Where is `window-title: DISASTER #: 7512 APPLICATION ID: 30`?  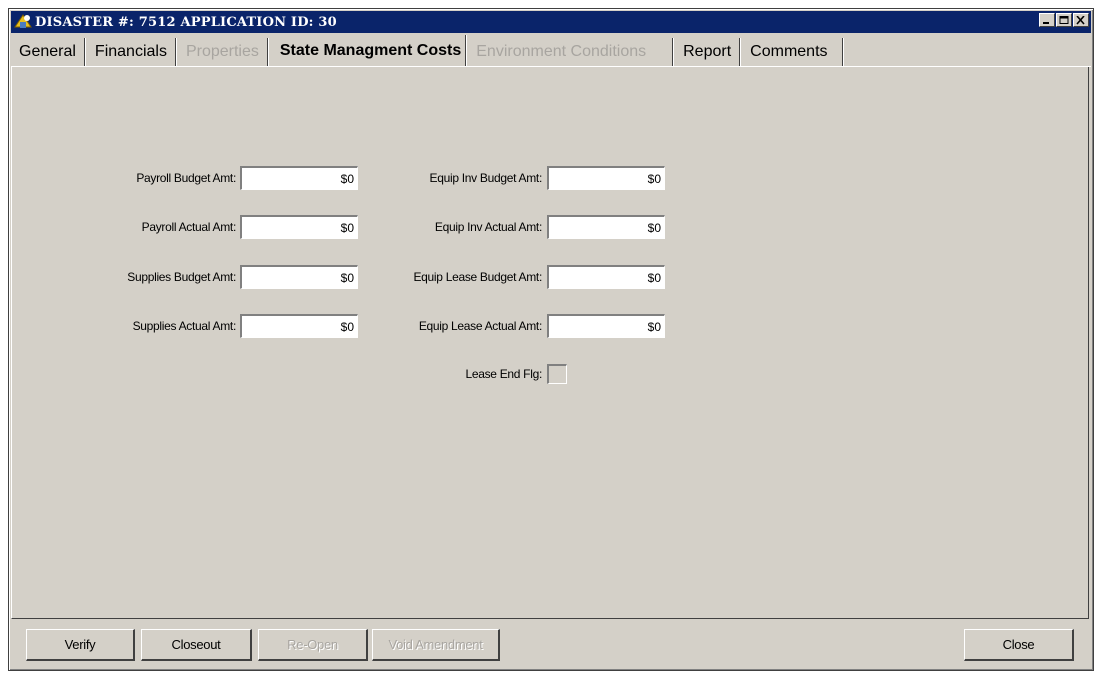
window-title: DISASTER #: 7512 APPLICATION ID: 30 is located at coordinates (186, 22).